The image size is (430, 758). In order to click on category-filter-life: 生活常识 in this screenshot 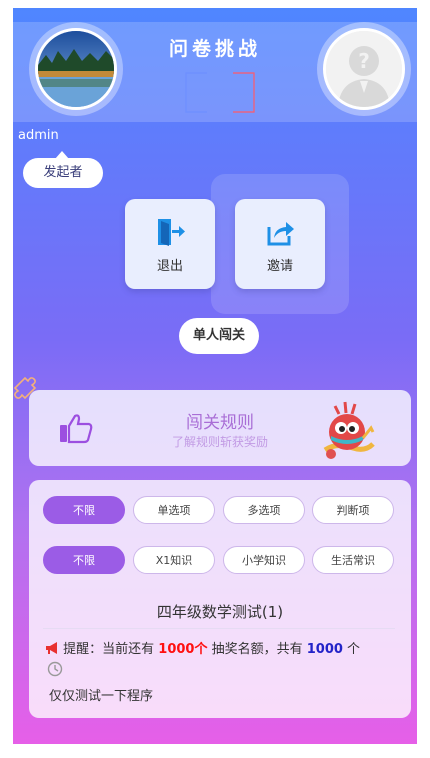, I will do `click(353, 560)`.